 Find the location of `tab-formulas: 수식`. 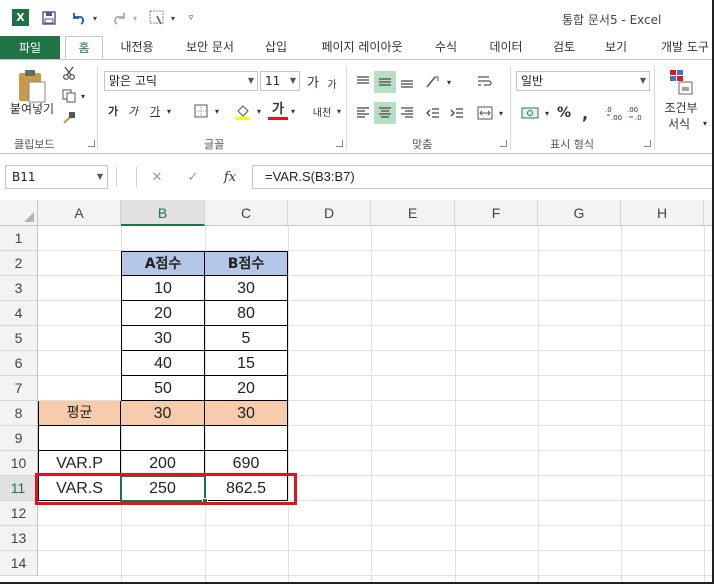

tab-formulas: 수식 is located at coordinates (446, 48).